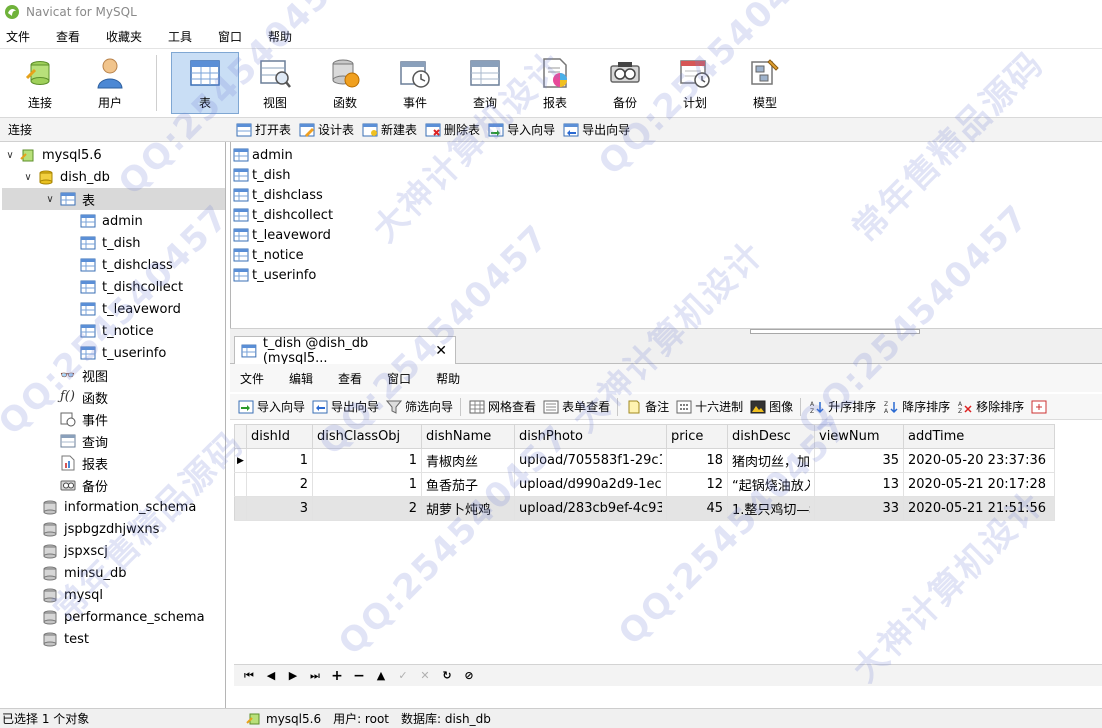 This screenshot has width=1102, height=728. What do you see at coordinates (142, 375) in the screenshot?
I see `tree-node-views: 👓 视图` at bounding box center [142, 375].